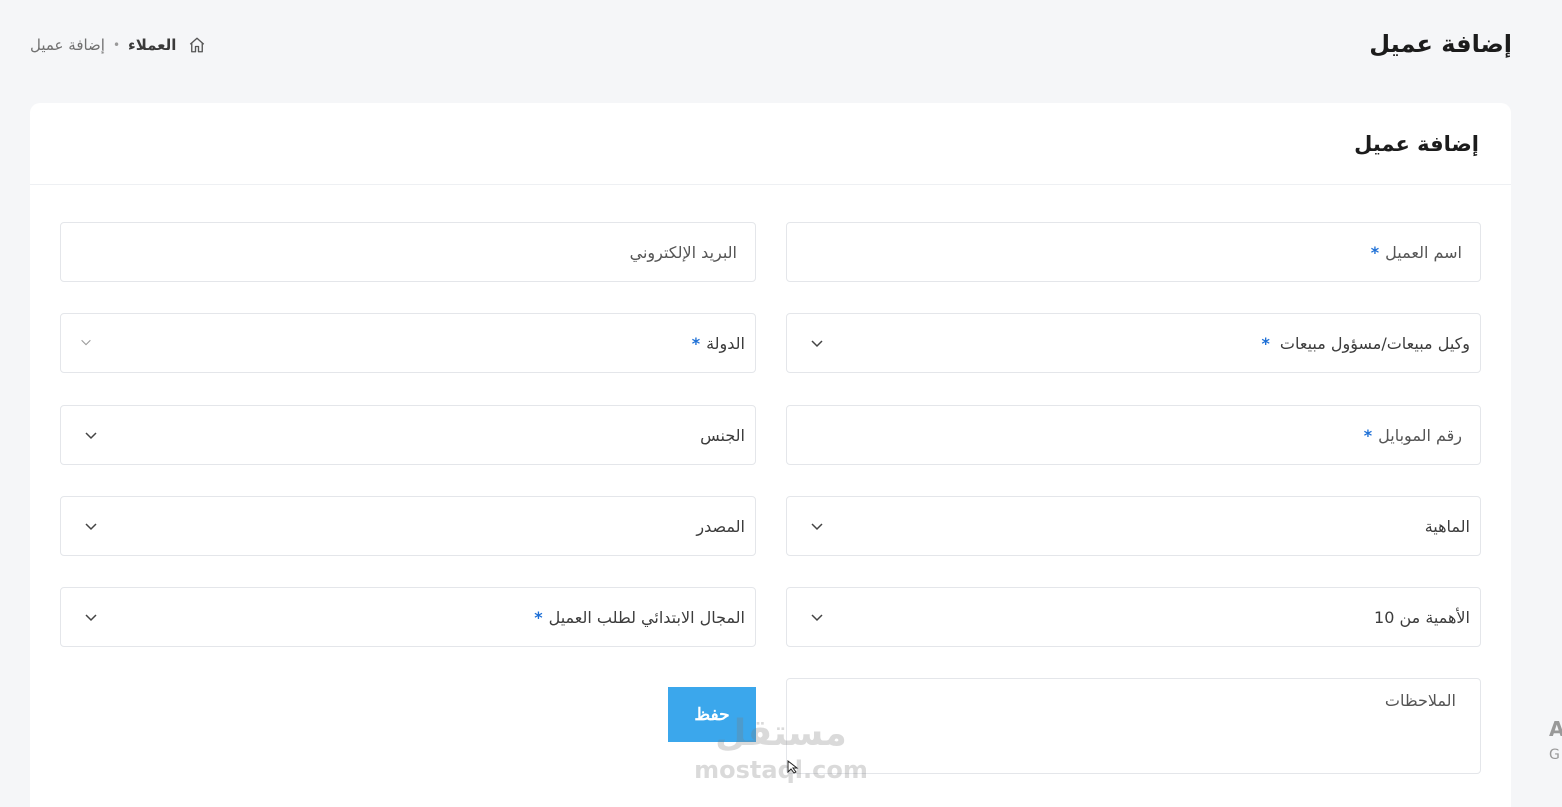 The image size is (1562, 807). I want to click on notes-textarea: الملاحظات, so click(1133, 726).